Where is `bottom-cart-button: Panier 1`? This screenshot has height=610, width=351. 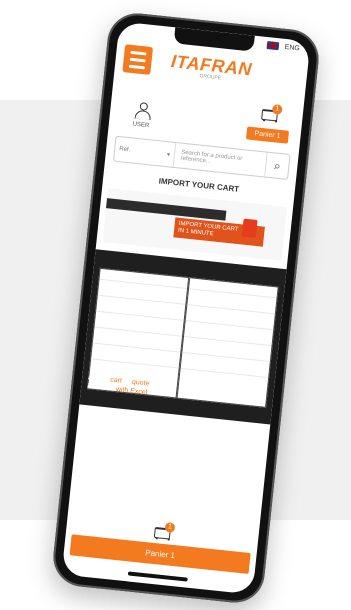
bottom-cart-button: Panier 1 is located at coordinates (160, 554).